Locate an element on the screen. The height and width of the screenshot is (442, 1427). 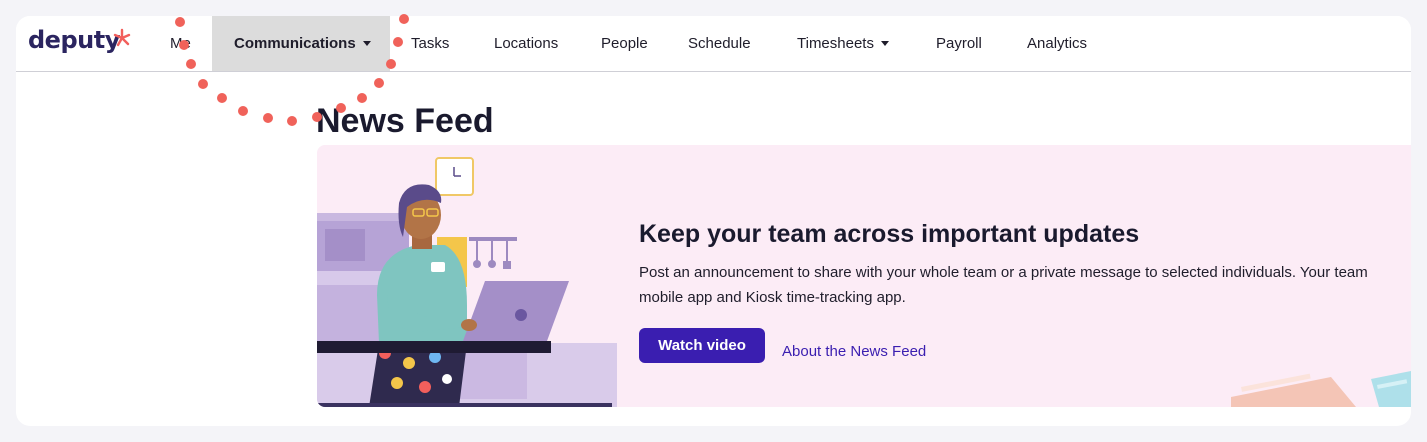
nav-item-communications: Communications is located at coordinates (301, 43).